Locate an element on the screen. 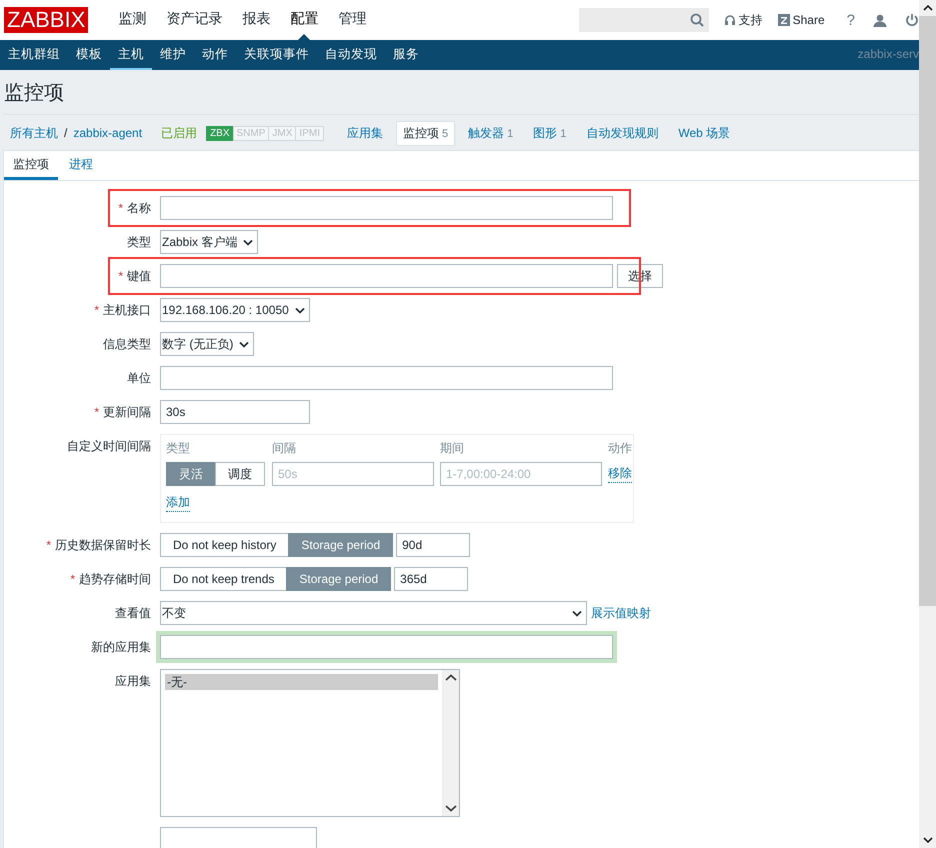 This screenshot has width=936, height=848. share-icon is located at coordinates (784, 20).